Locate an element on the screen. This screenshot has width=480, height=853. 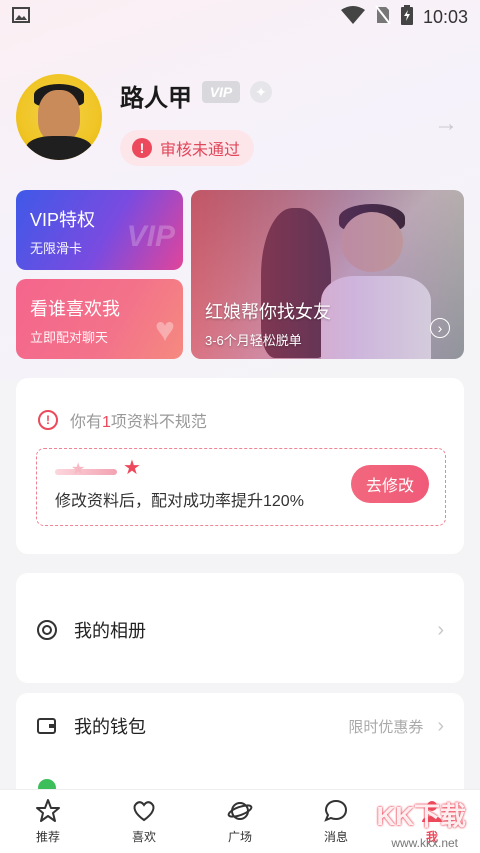
edit-tip-text: 修改资料后，配对成功率提升120% is located at coordinates (179, 501).